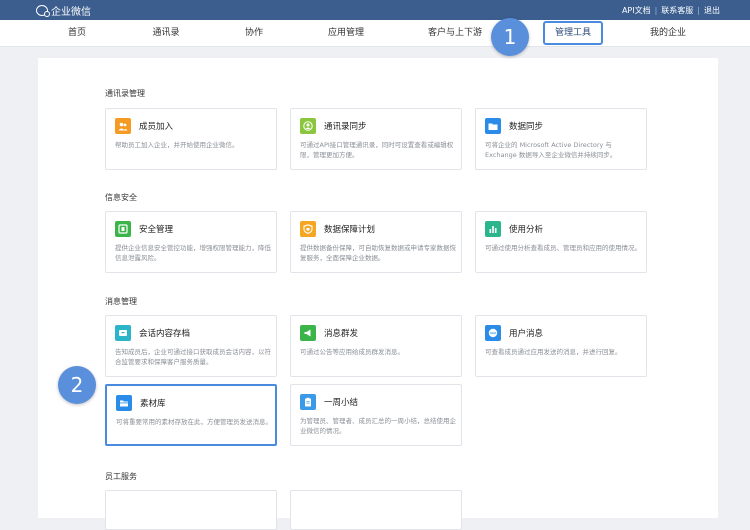 This screenshot has height=530, width=750. I want to click on archive-icon, so click(123, 333).